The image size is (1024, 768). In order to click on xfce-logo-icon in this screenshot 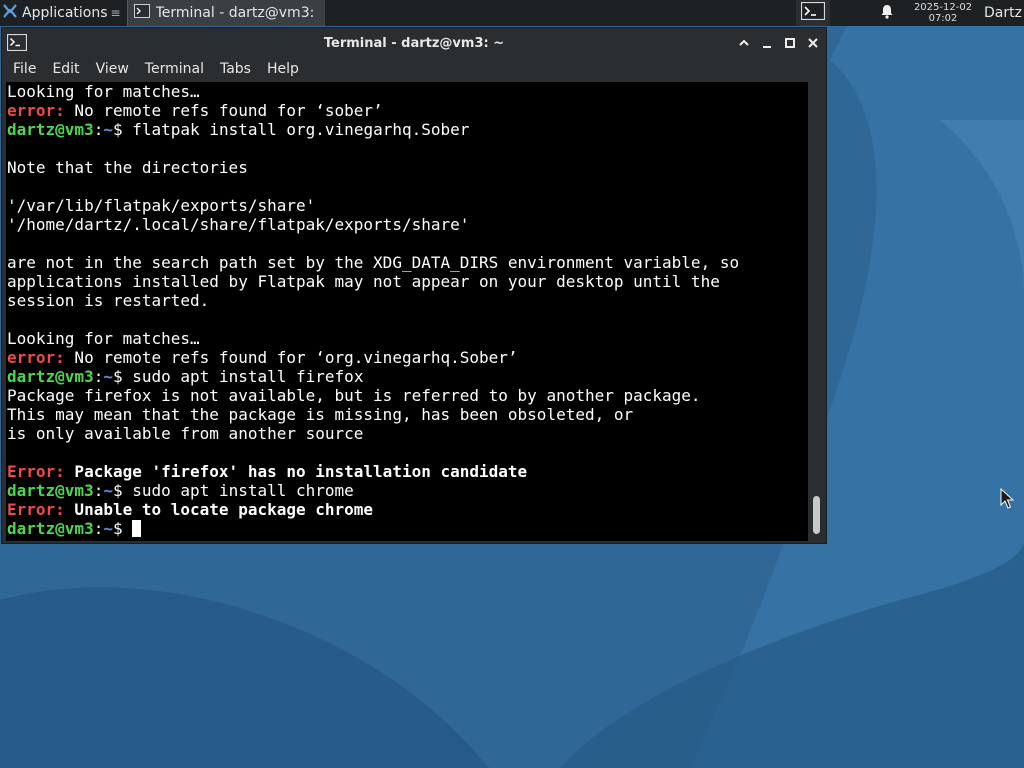, I will do `click(10, 13)`.